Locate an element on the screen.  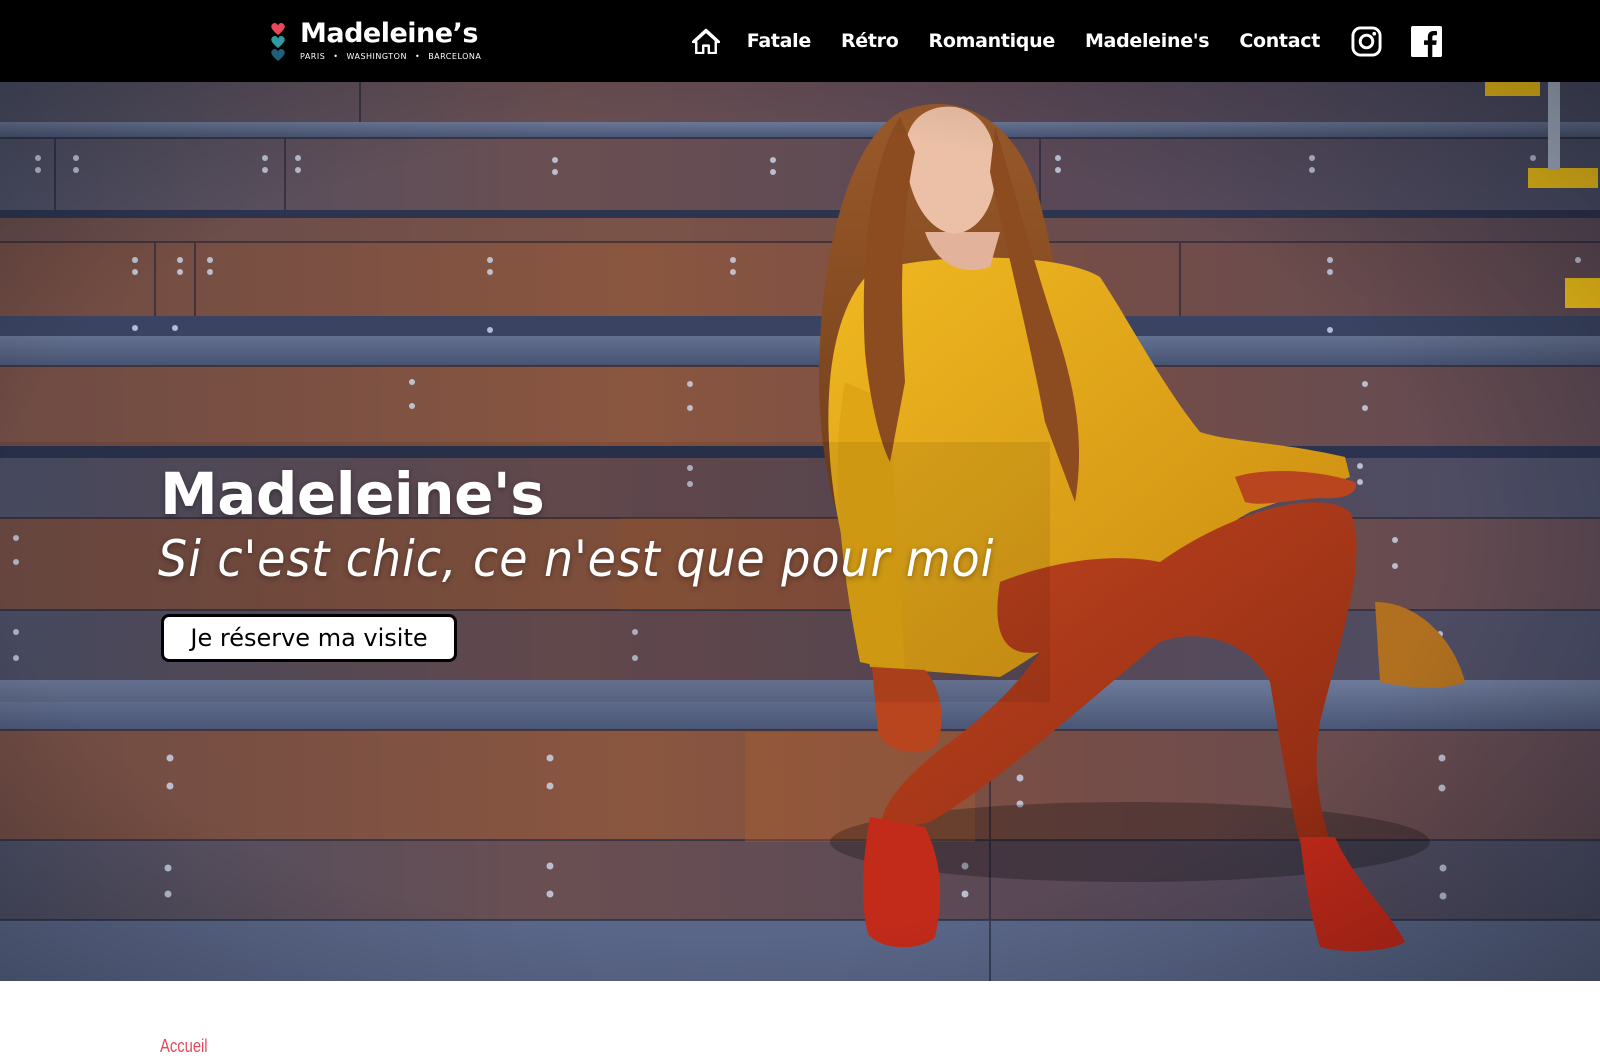
logo-city: PARIS is located at coordinates (313, 56).